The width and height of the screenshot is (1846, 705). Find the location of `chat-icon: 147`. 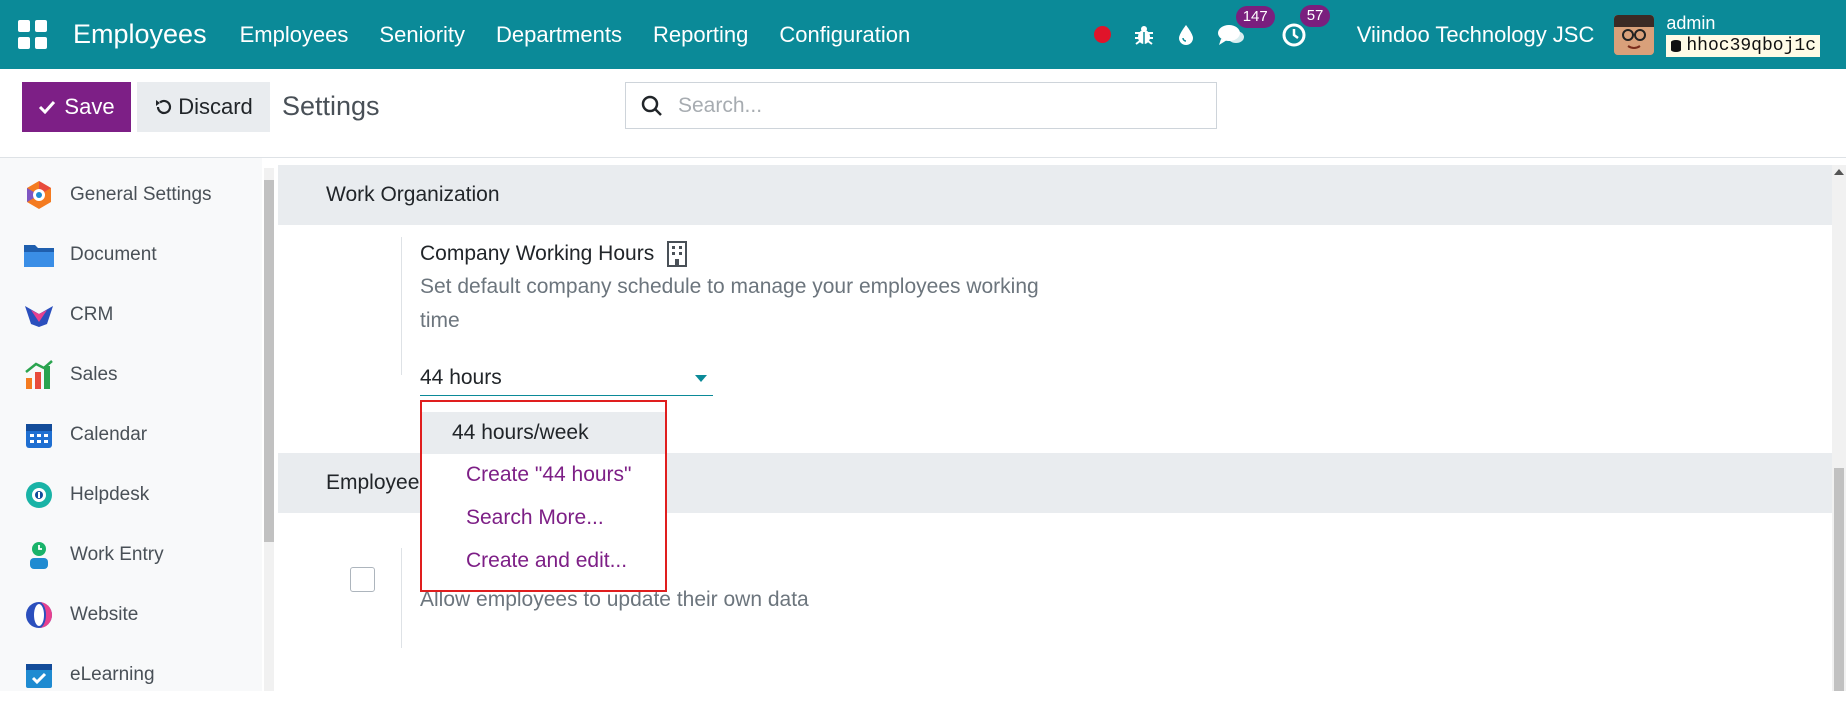

chat-icon: 147 is located at coordinates (1246, 26).